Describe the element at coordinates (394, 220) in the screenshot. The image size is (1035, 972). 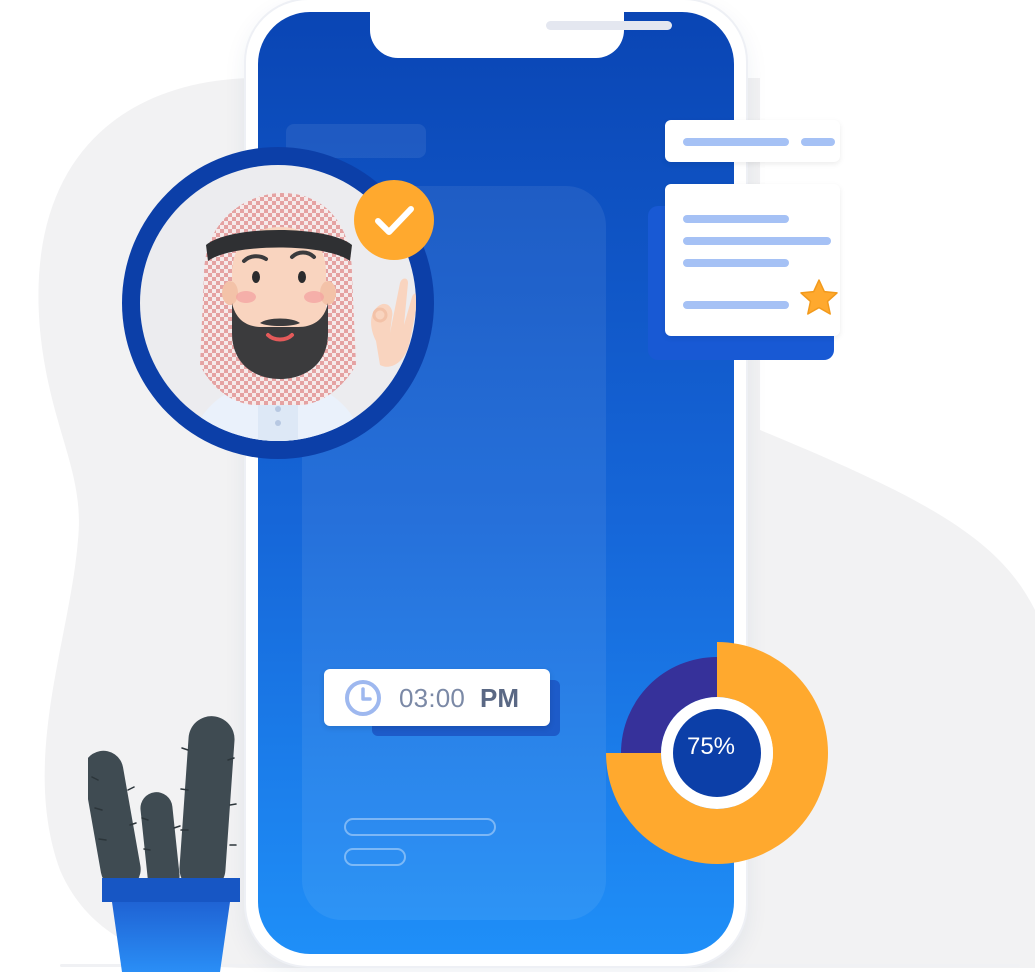
I see `verified-check-icon` at that location.